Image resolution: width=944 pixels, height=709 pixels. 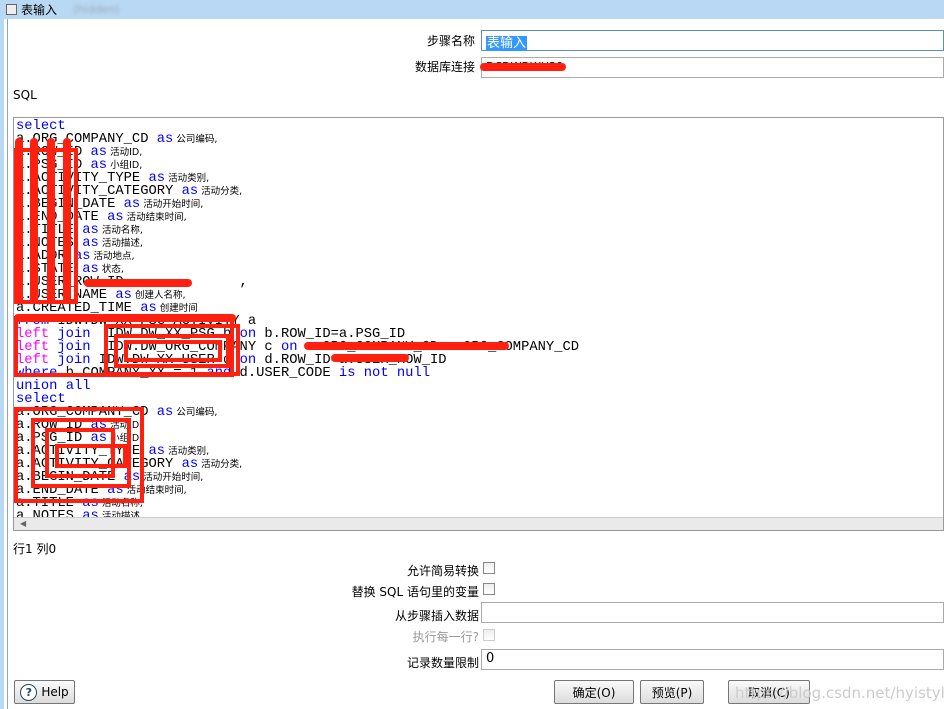 I want to click on sql-line: a.NOTES as 活动描述,, so click(x=297, y=244).